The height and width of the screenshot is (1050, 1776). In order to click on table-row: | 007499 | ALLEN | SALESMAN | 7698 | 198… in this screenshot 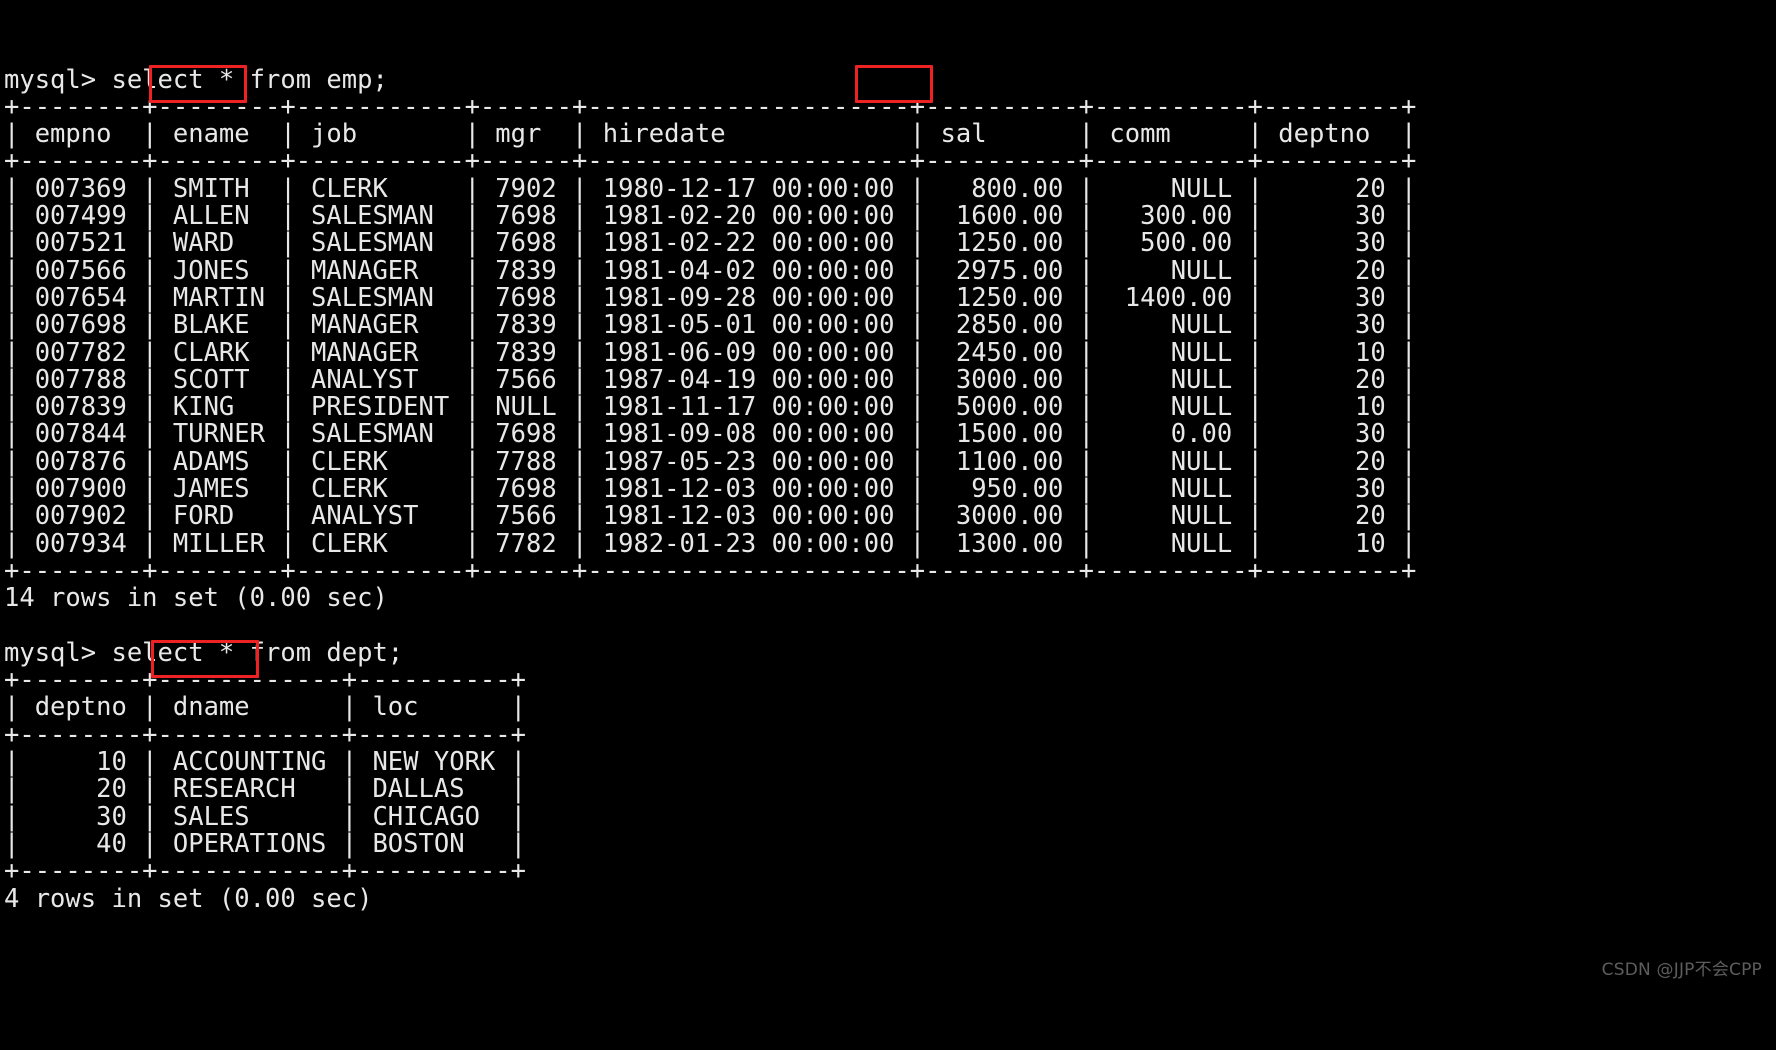, I will do `click(710, 216)`.